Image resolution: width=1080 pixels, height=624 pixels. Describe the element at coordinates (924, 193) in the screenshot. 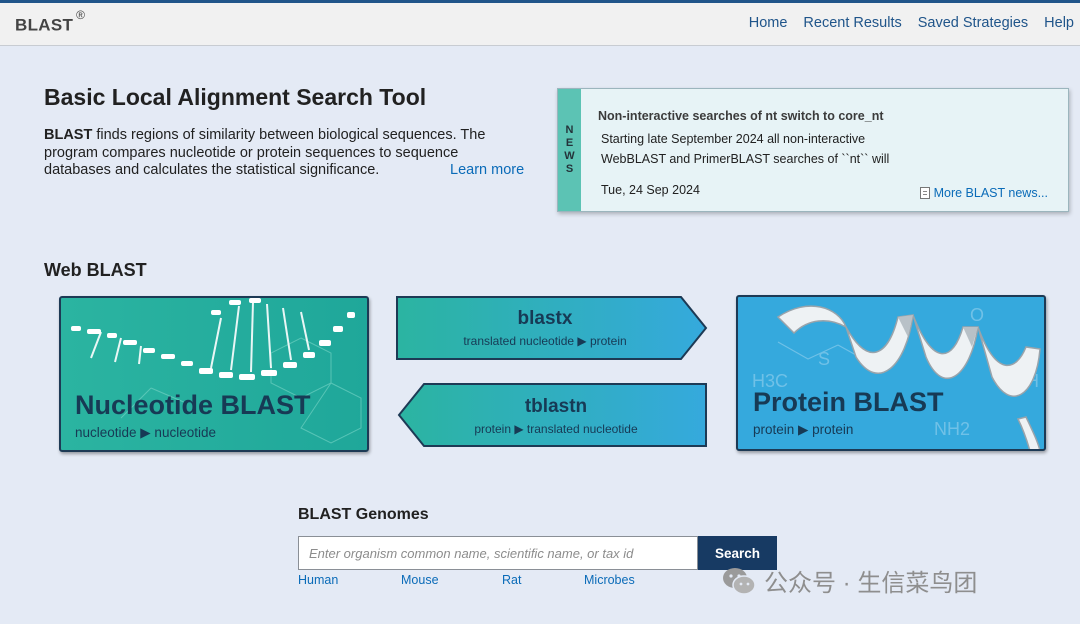

I see `document-icon` at that location.